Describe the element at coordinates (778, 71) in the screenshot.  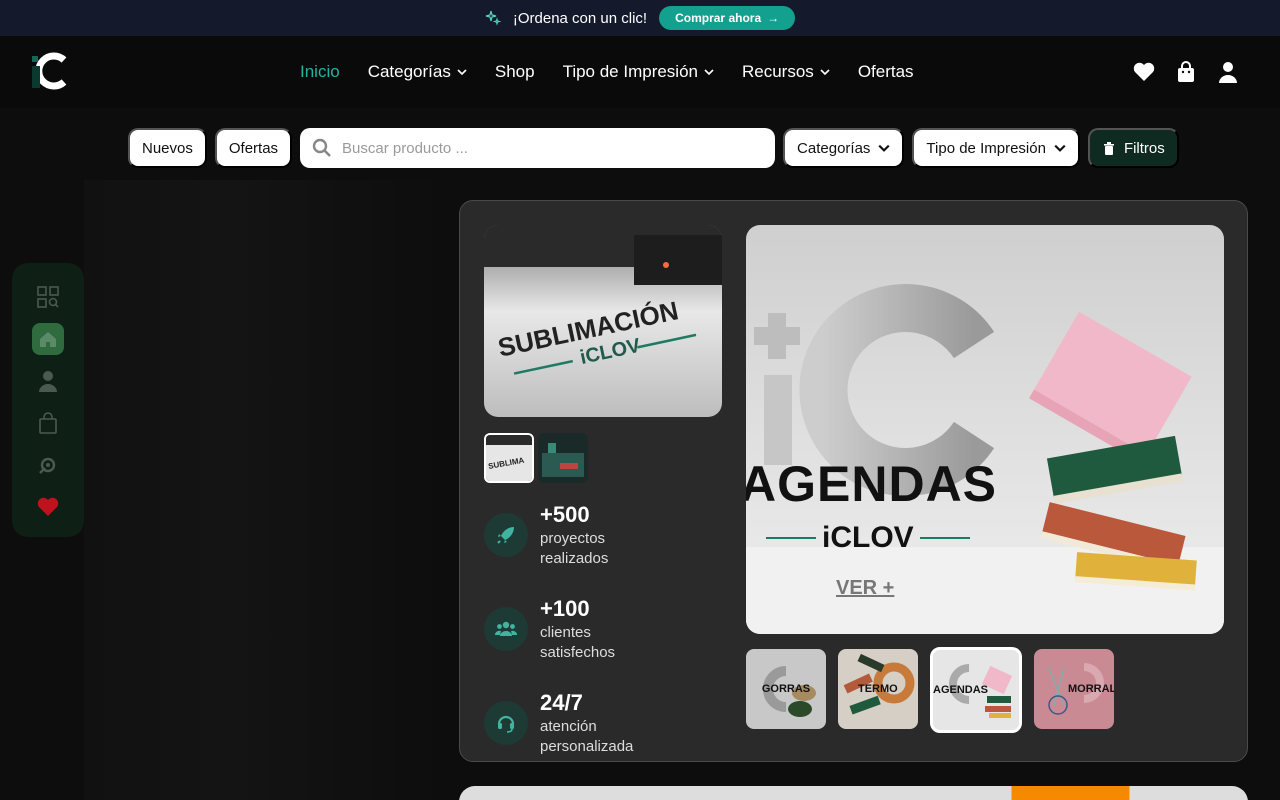
I see `nav-recursos-label: Recursos` at that location.